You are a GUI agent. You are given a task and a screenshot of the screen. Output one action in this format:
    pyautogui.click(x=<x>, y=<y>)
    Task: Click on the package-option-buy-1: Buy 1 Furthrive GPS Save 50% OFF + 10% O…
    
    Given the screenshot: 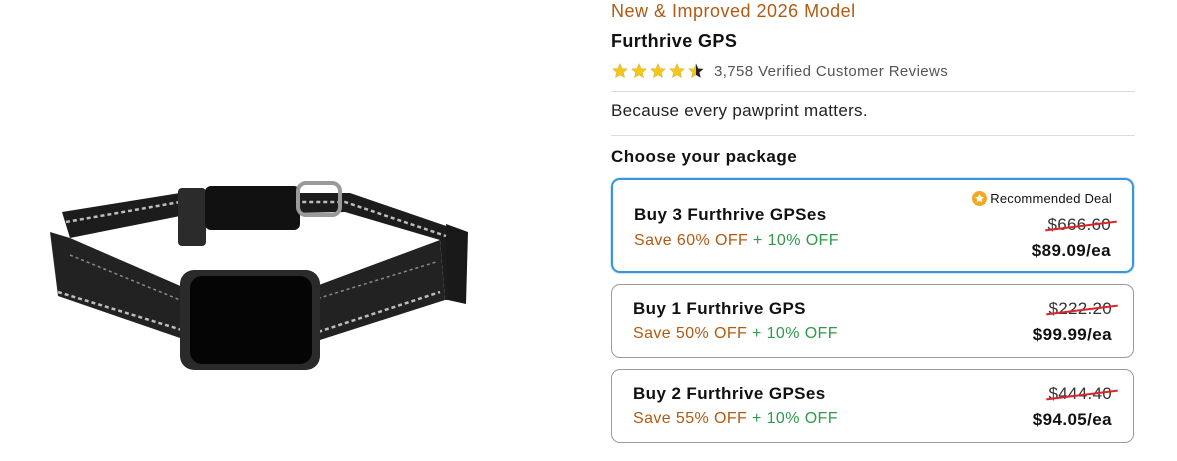 What is the action you would take?
    pyautogui.click(x=872, y=321)
    